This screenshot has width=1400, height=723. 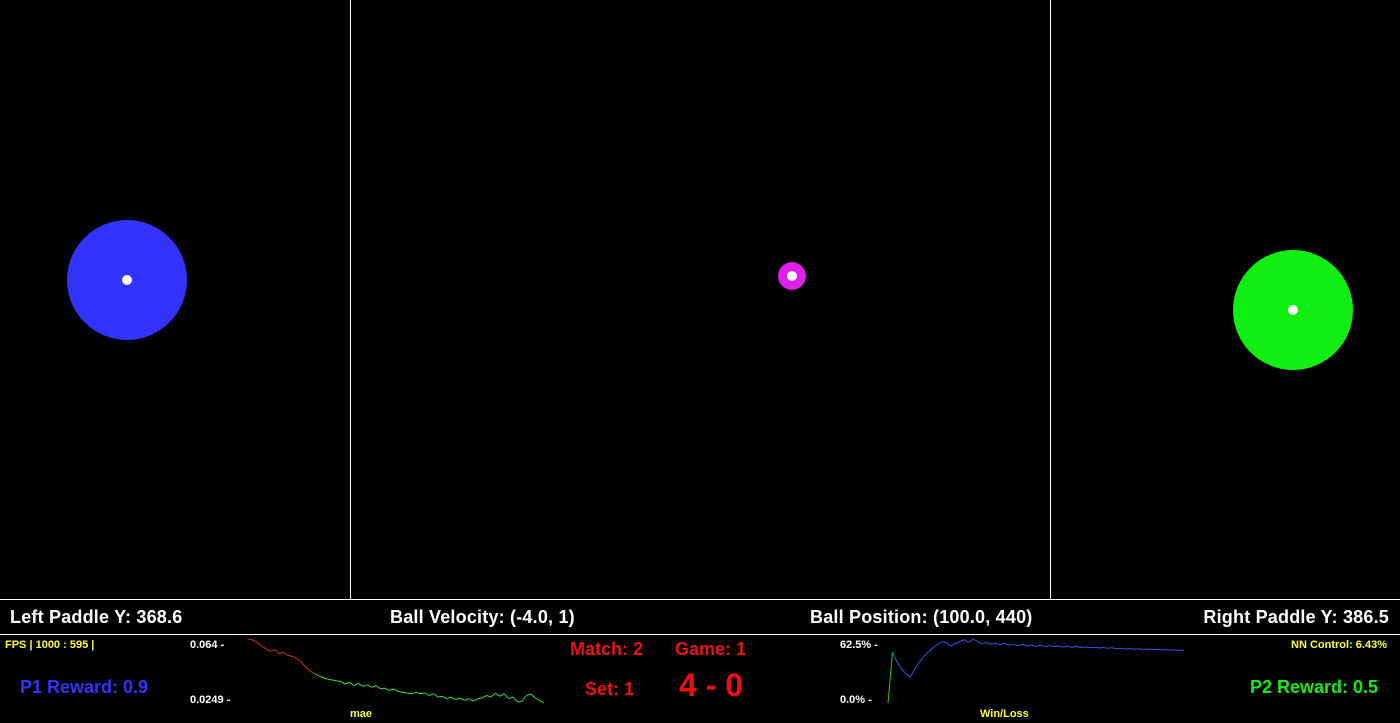 I want to click on mae-graph, so click(x=396, y=671).